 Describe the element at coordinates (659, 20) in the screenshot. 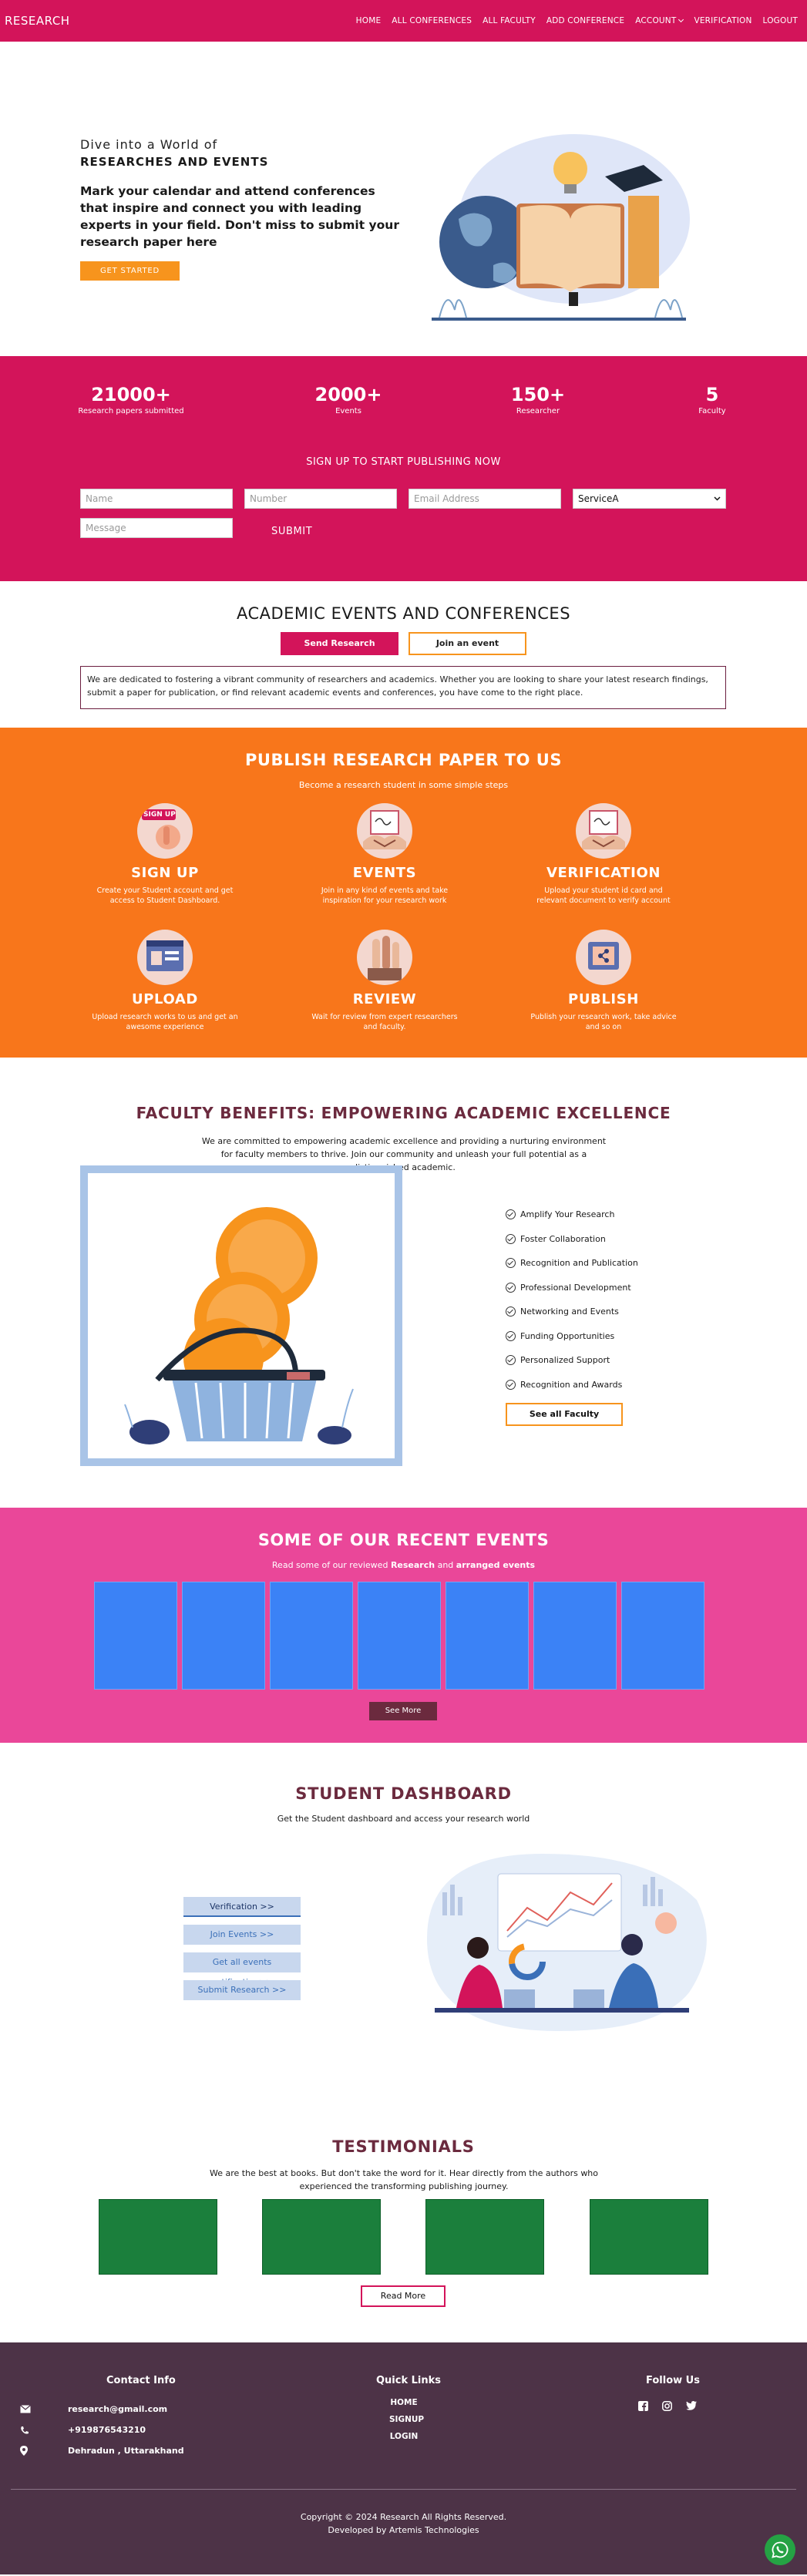

I see `nav-account: ACCOUNT` at that location.